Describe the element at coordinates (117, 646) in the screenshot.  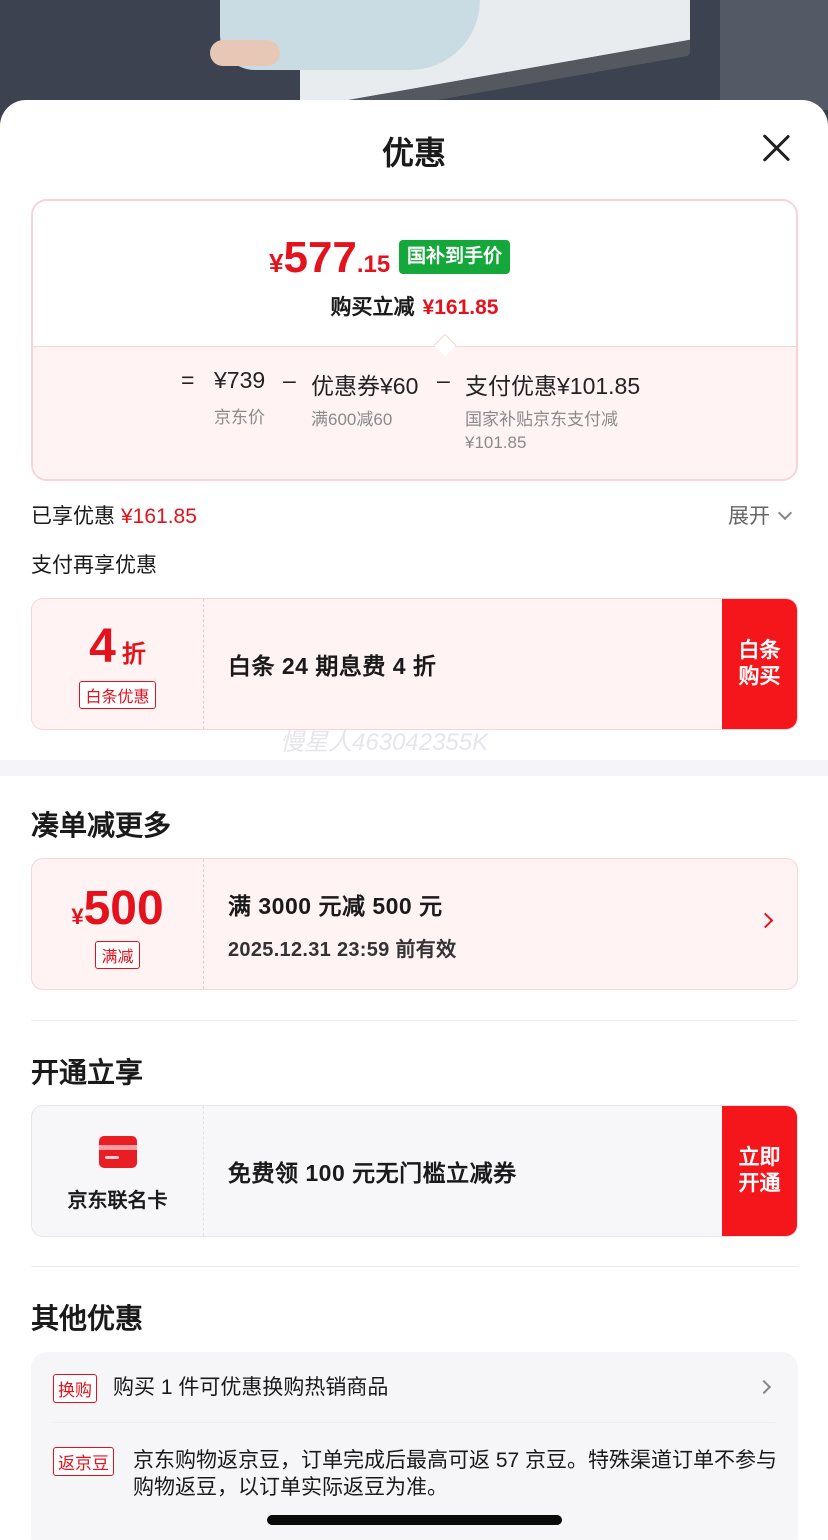
I see `baitiao-discount: 4折` at that location.